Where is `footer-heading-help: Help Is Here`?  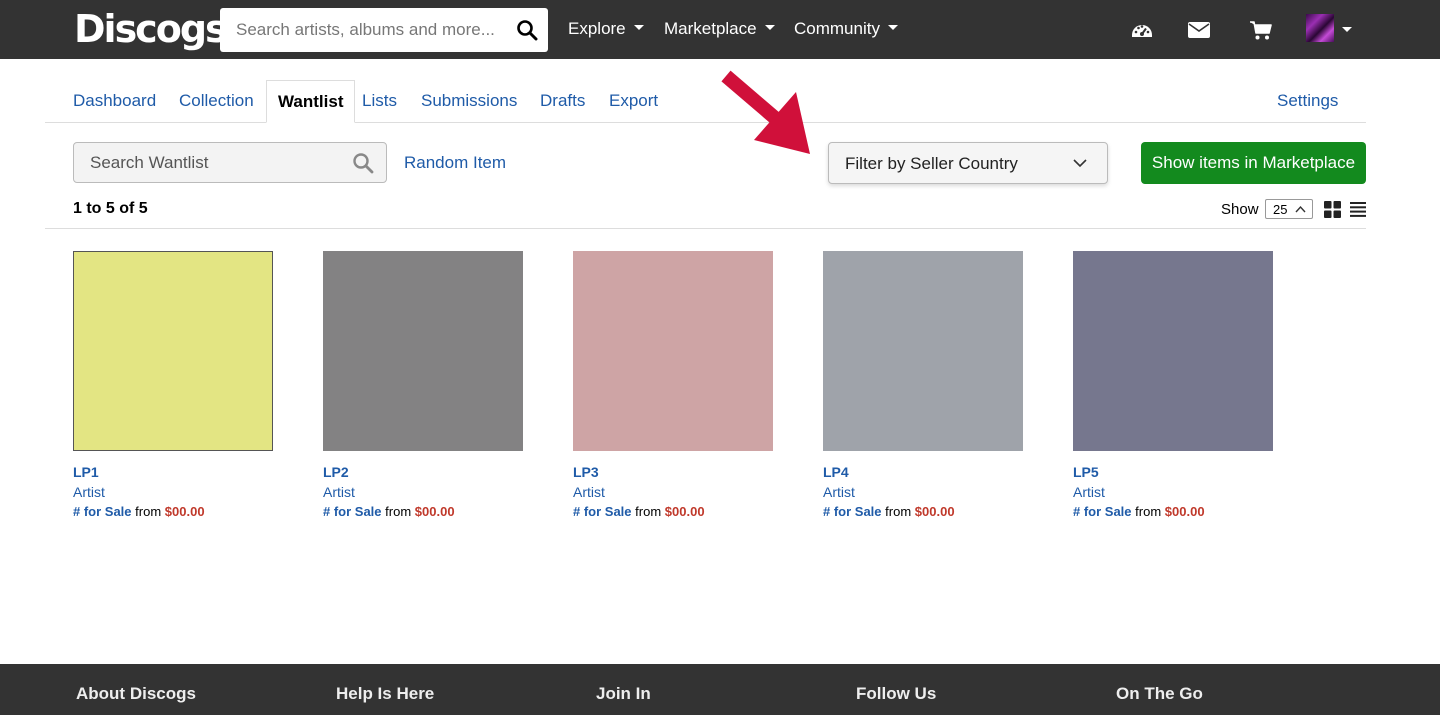
footer-heading-help: Help Is Here is located at coordinates (385, 693).